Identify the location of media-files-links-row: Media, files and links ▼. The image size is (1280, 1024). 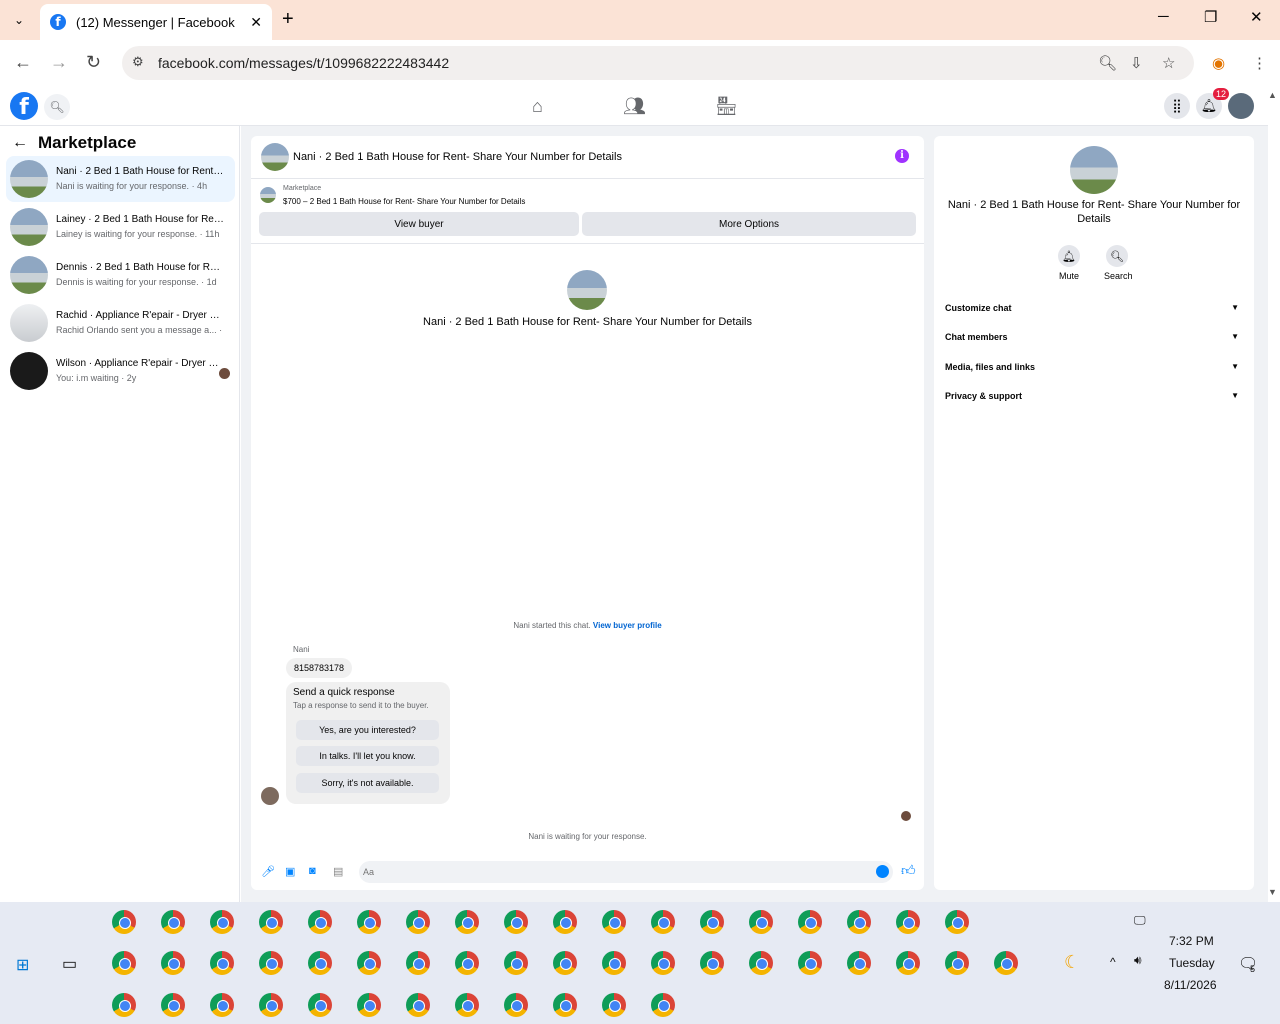
(1094, 367).